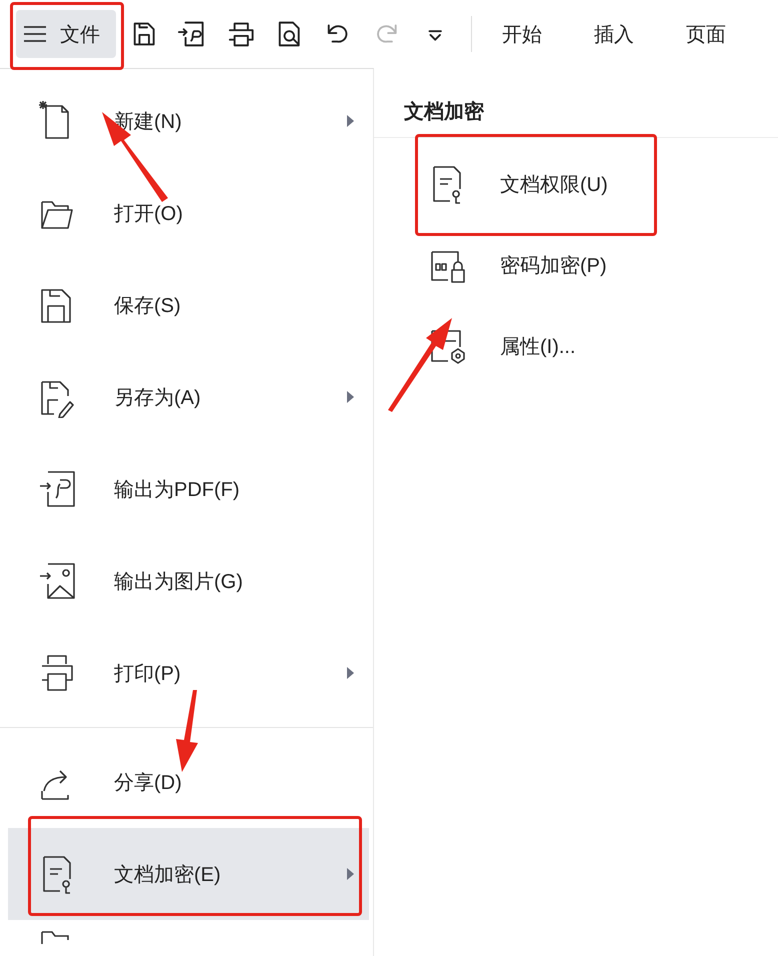  What do you see at coordinates (66, 34) in the screenshot?
I see `file-menu-button: 文件` at bounding box center [66, 34].